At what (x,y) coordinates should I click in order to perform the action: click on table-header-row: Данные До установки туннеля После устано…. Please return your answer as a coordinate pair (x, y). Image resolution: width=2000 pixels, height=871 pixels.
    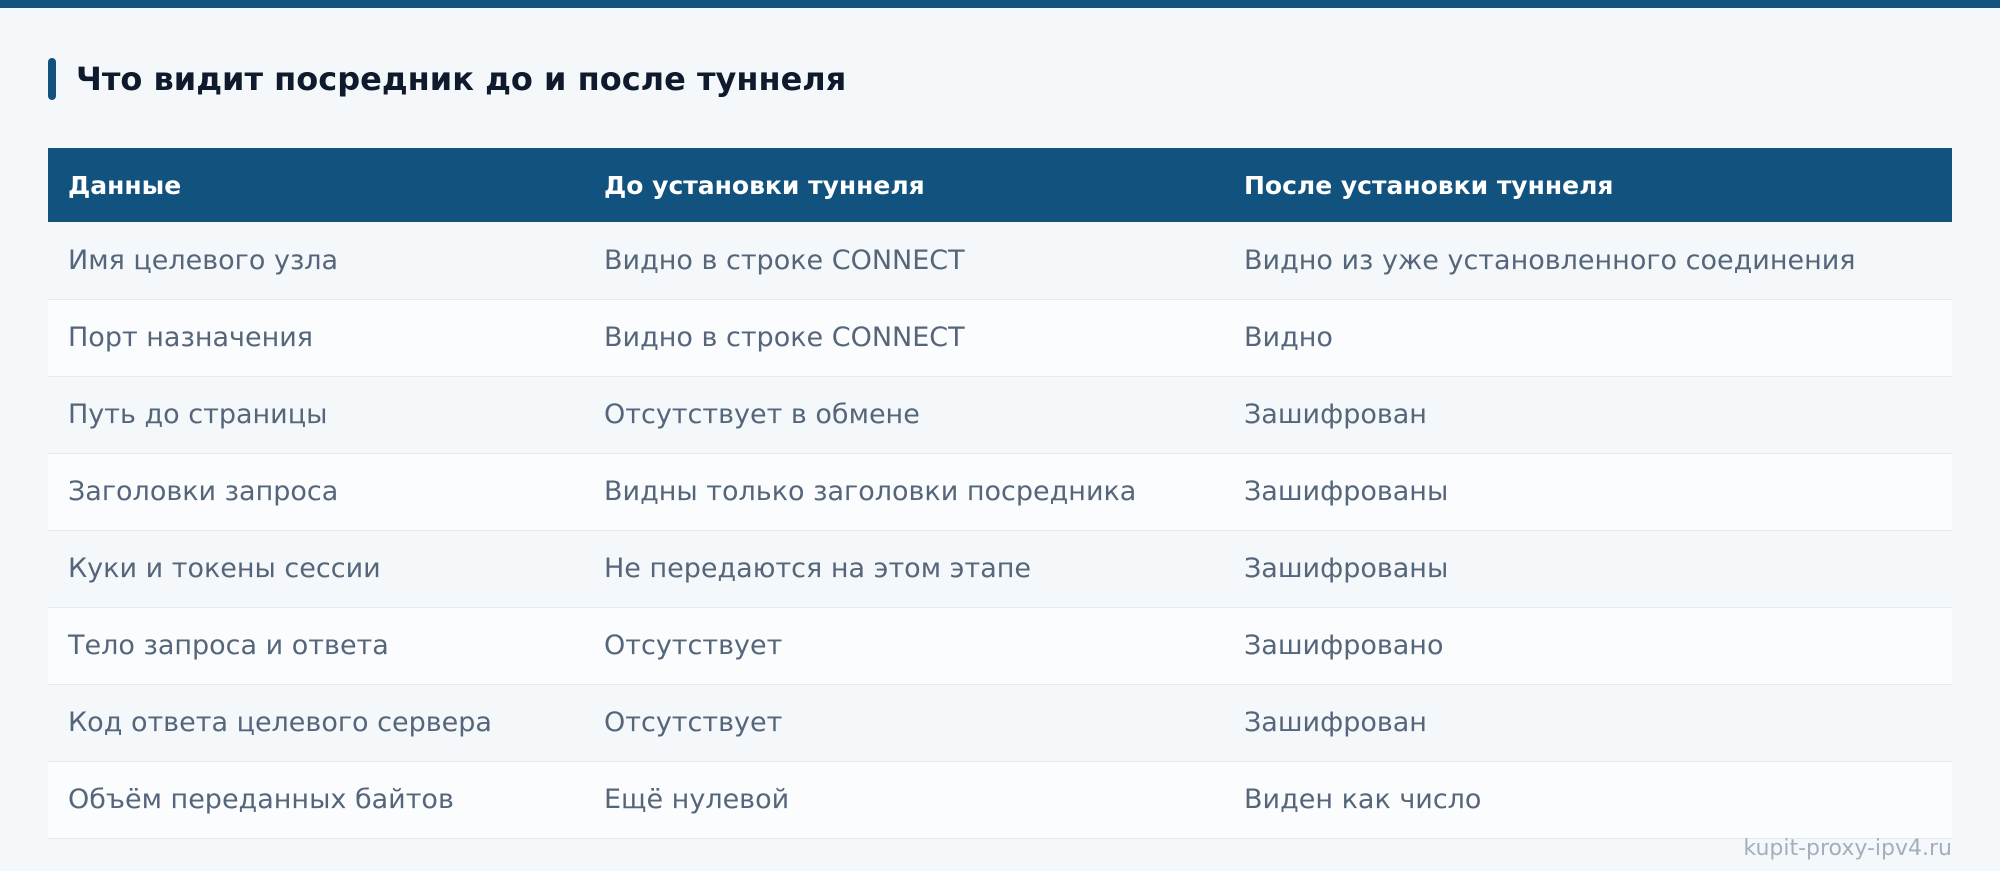
    Looking at the image, I should click on (1000, 185).